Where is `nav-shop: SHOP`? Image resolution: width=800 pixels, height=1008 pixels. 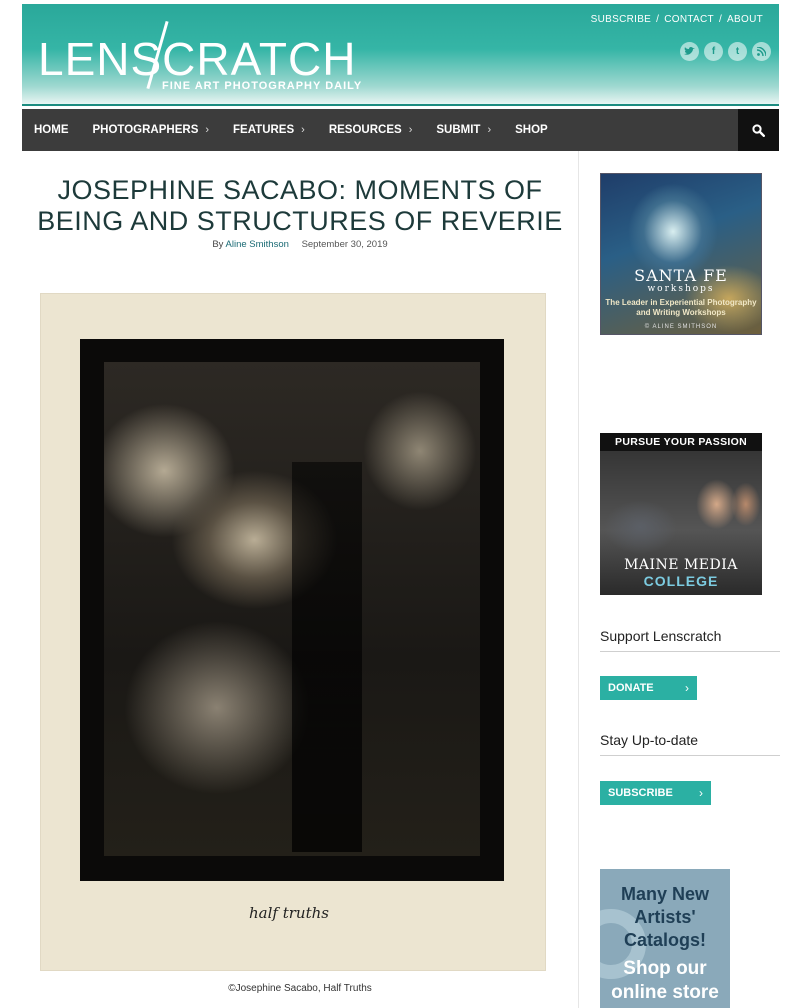
nav-shop: SHOP is located at coordinates (531, 130).